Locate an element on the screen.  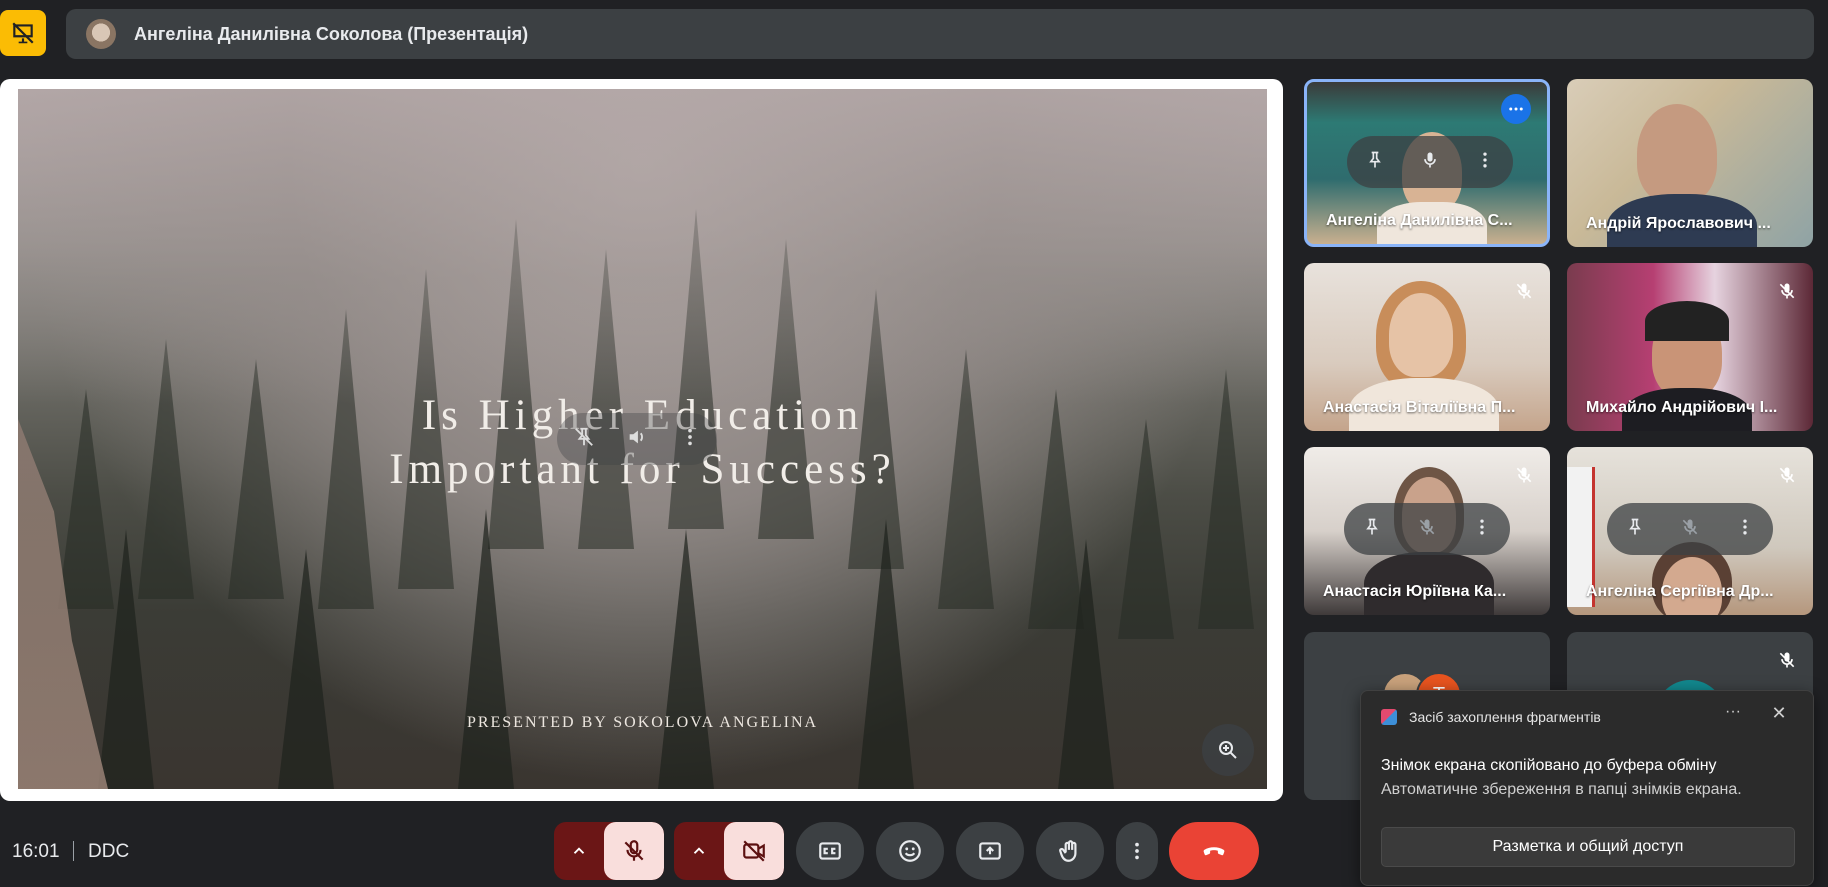
camera-control is located at coordinates (729, 851).